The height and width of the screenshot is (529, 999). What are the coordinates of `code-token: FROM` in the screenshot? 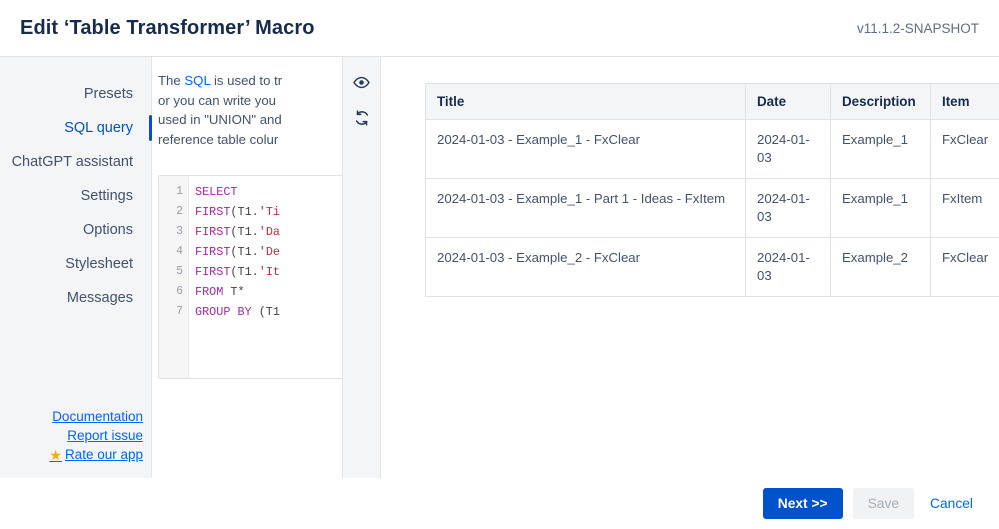 It's located at (209, 292).